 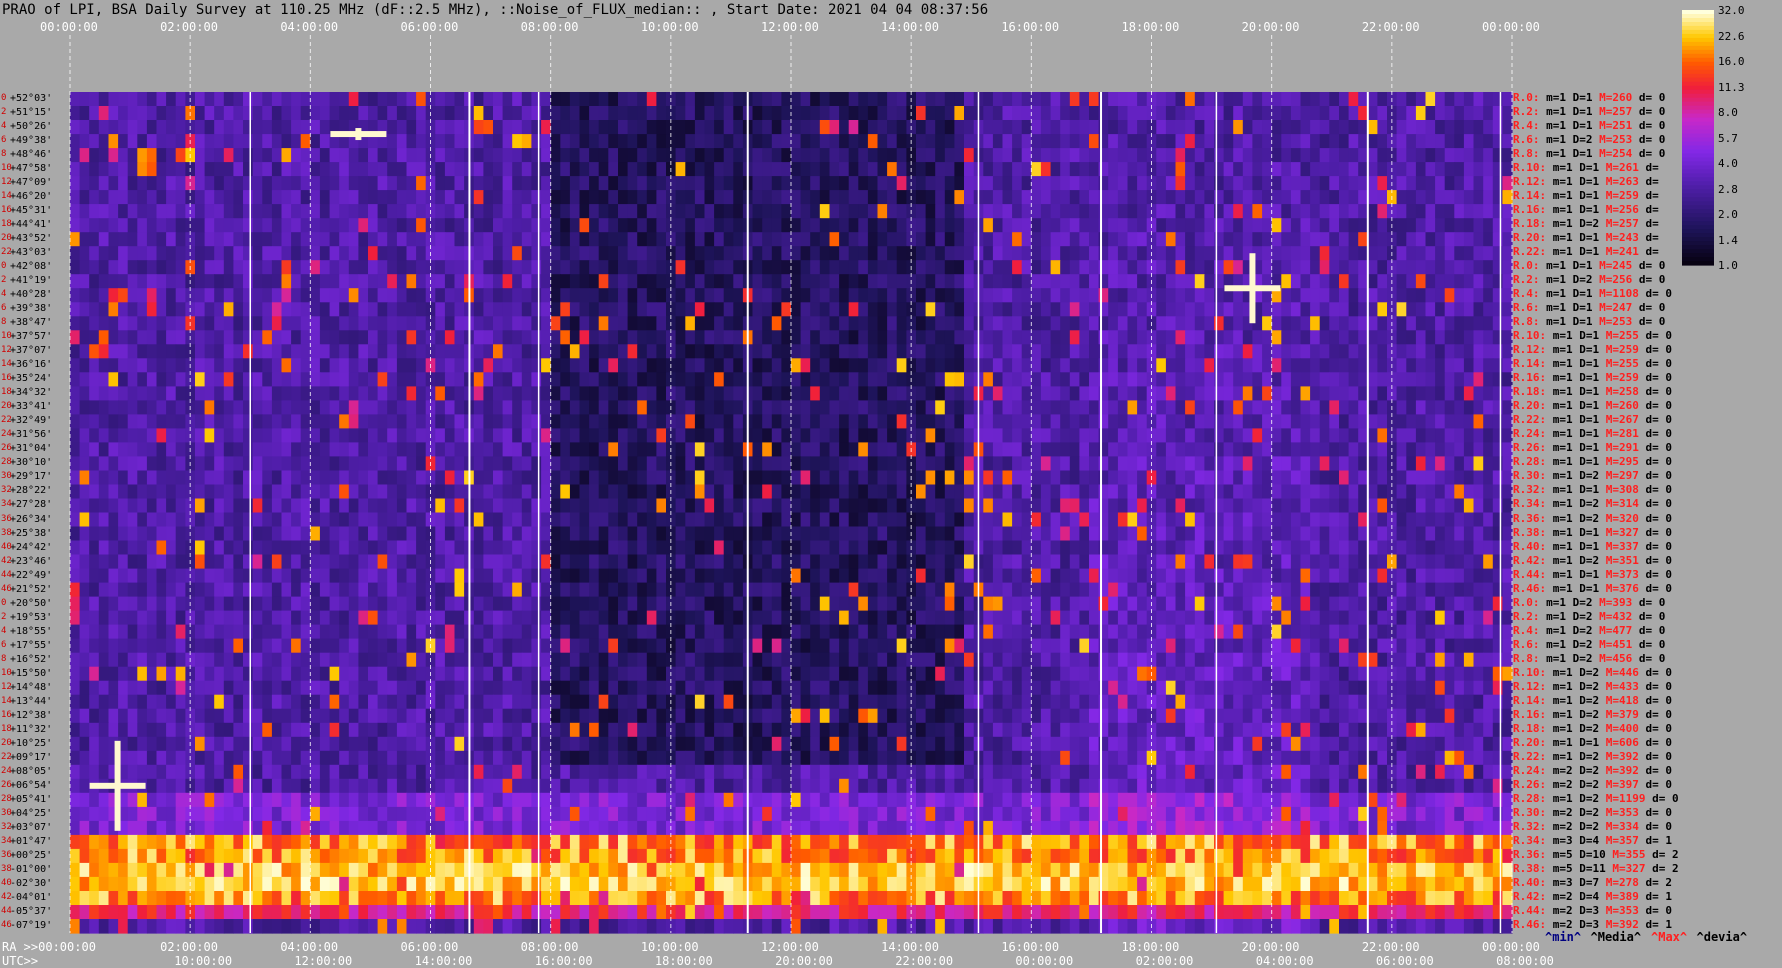 I want to click on dec-index: 20, so click(x=6, y=742).